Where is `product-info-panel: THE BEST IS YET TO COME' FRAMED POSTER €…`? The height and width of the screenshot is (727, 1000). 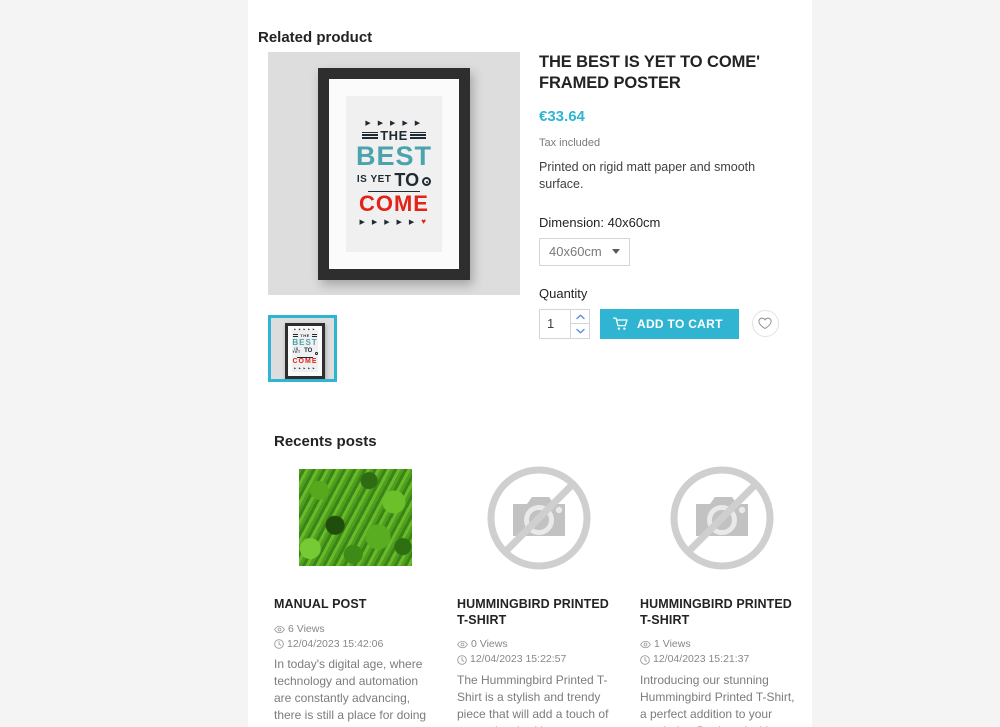
product-info-panel: THE BEST IS YET TO COME' FRAMED POSTER €… is located at coordinates (670, 195).